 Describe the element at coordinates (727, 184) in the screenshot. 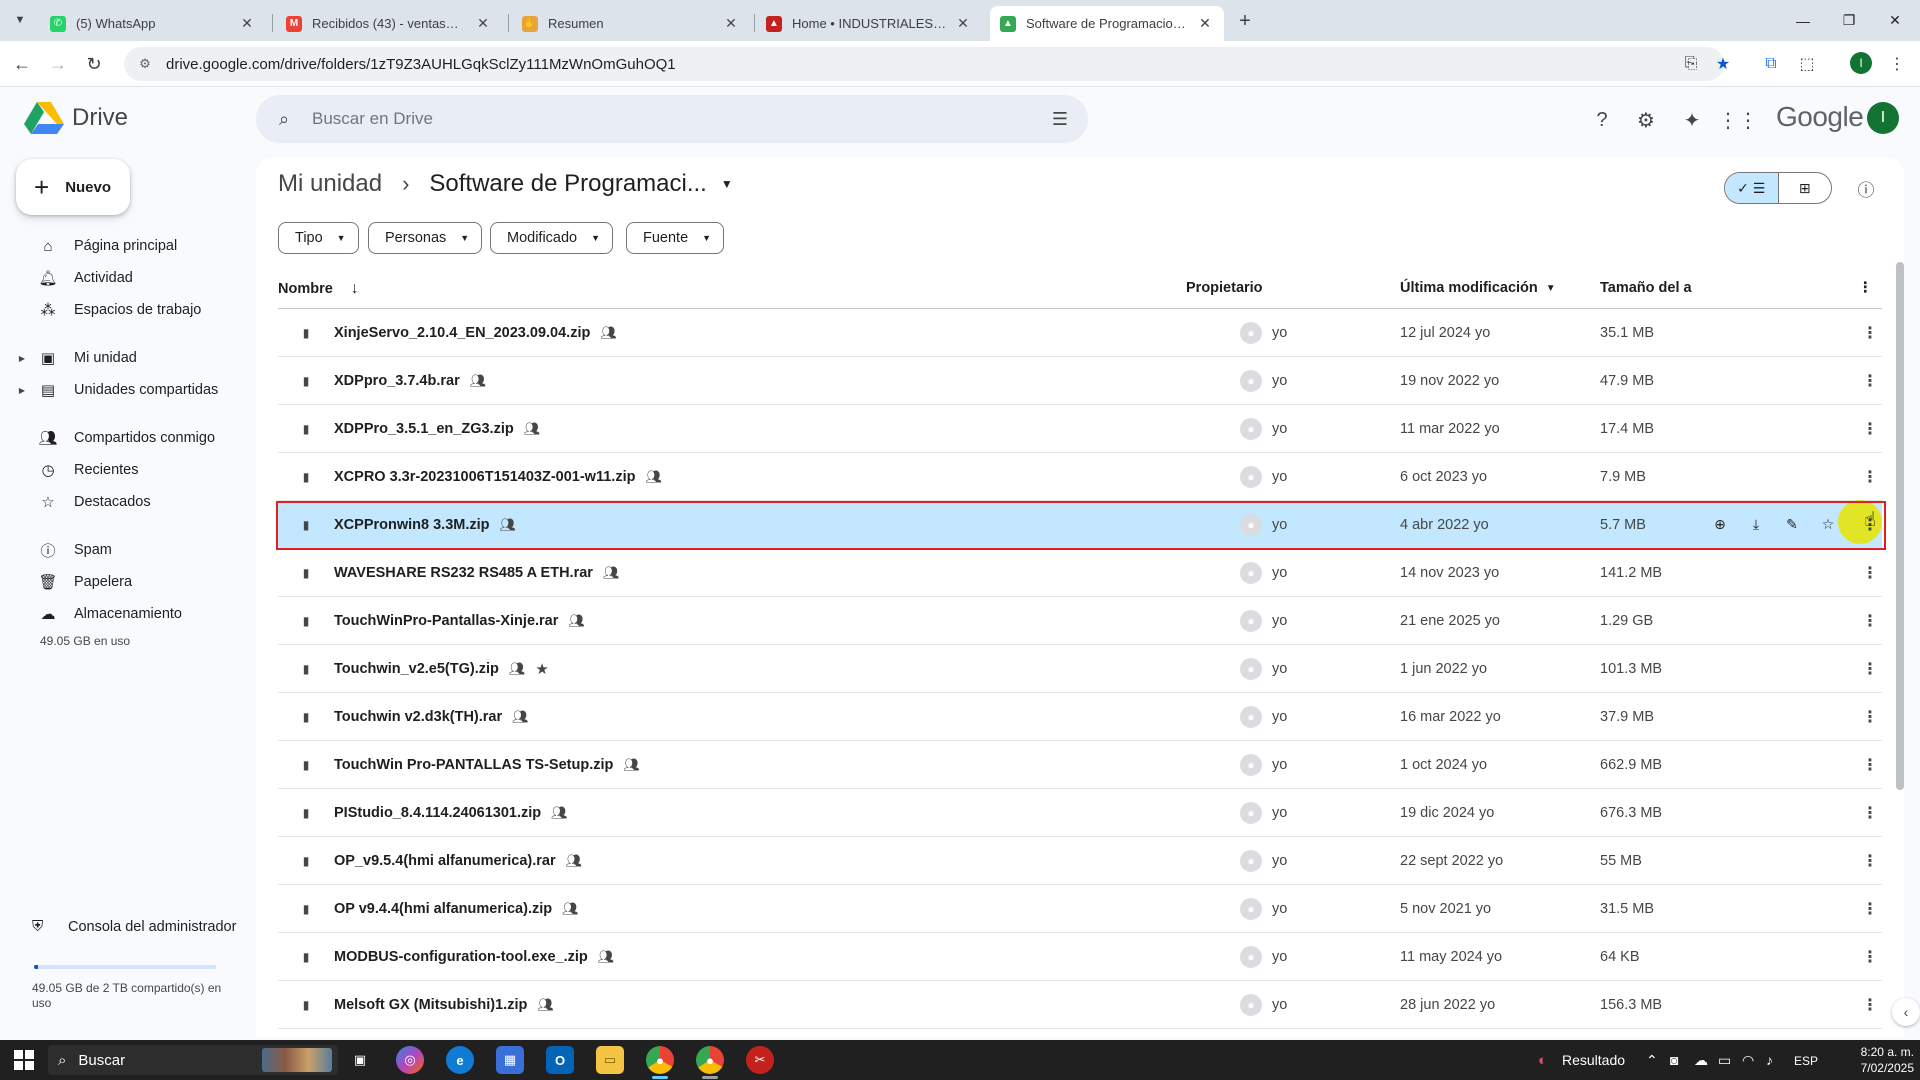

I see `folder-menu-caret-icon: ▼` at that location.